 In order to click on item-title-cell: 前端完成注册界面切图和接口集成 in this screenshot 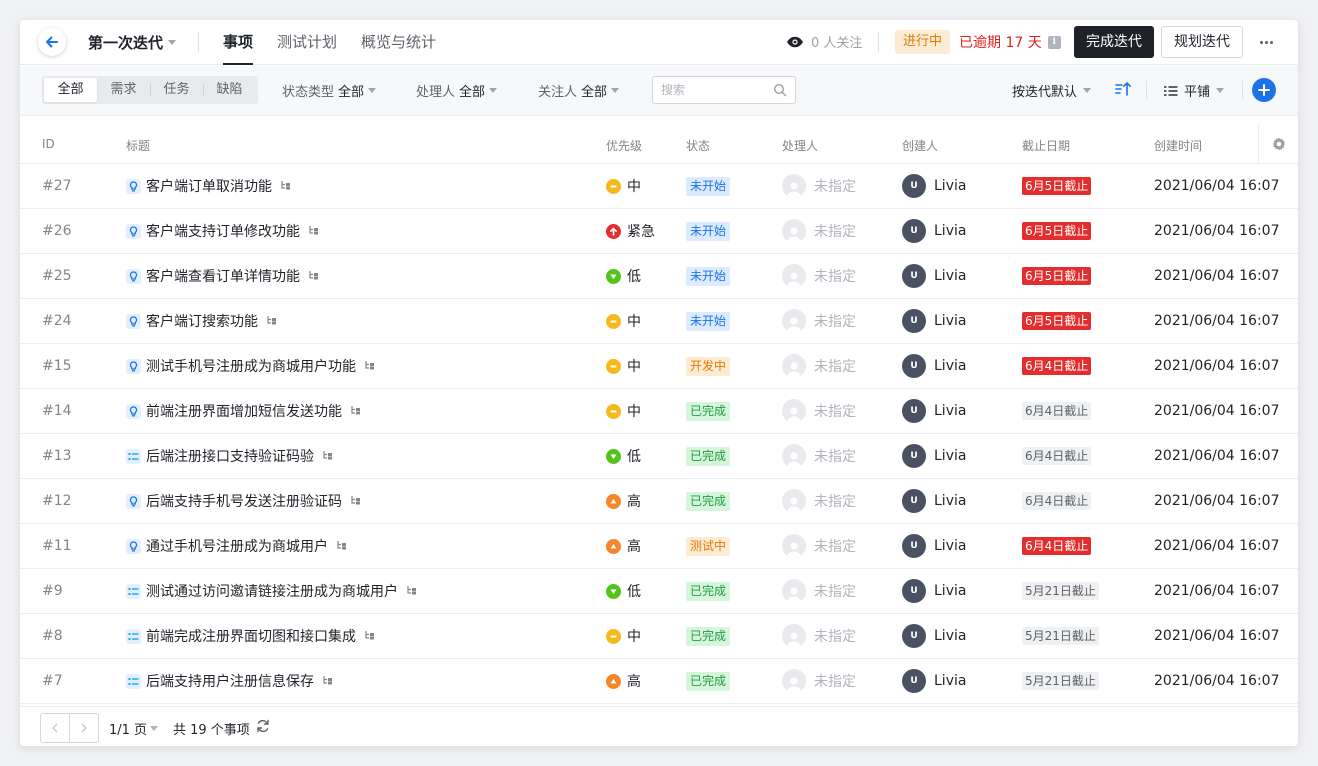, I will do `click(250, 636)`.